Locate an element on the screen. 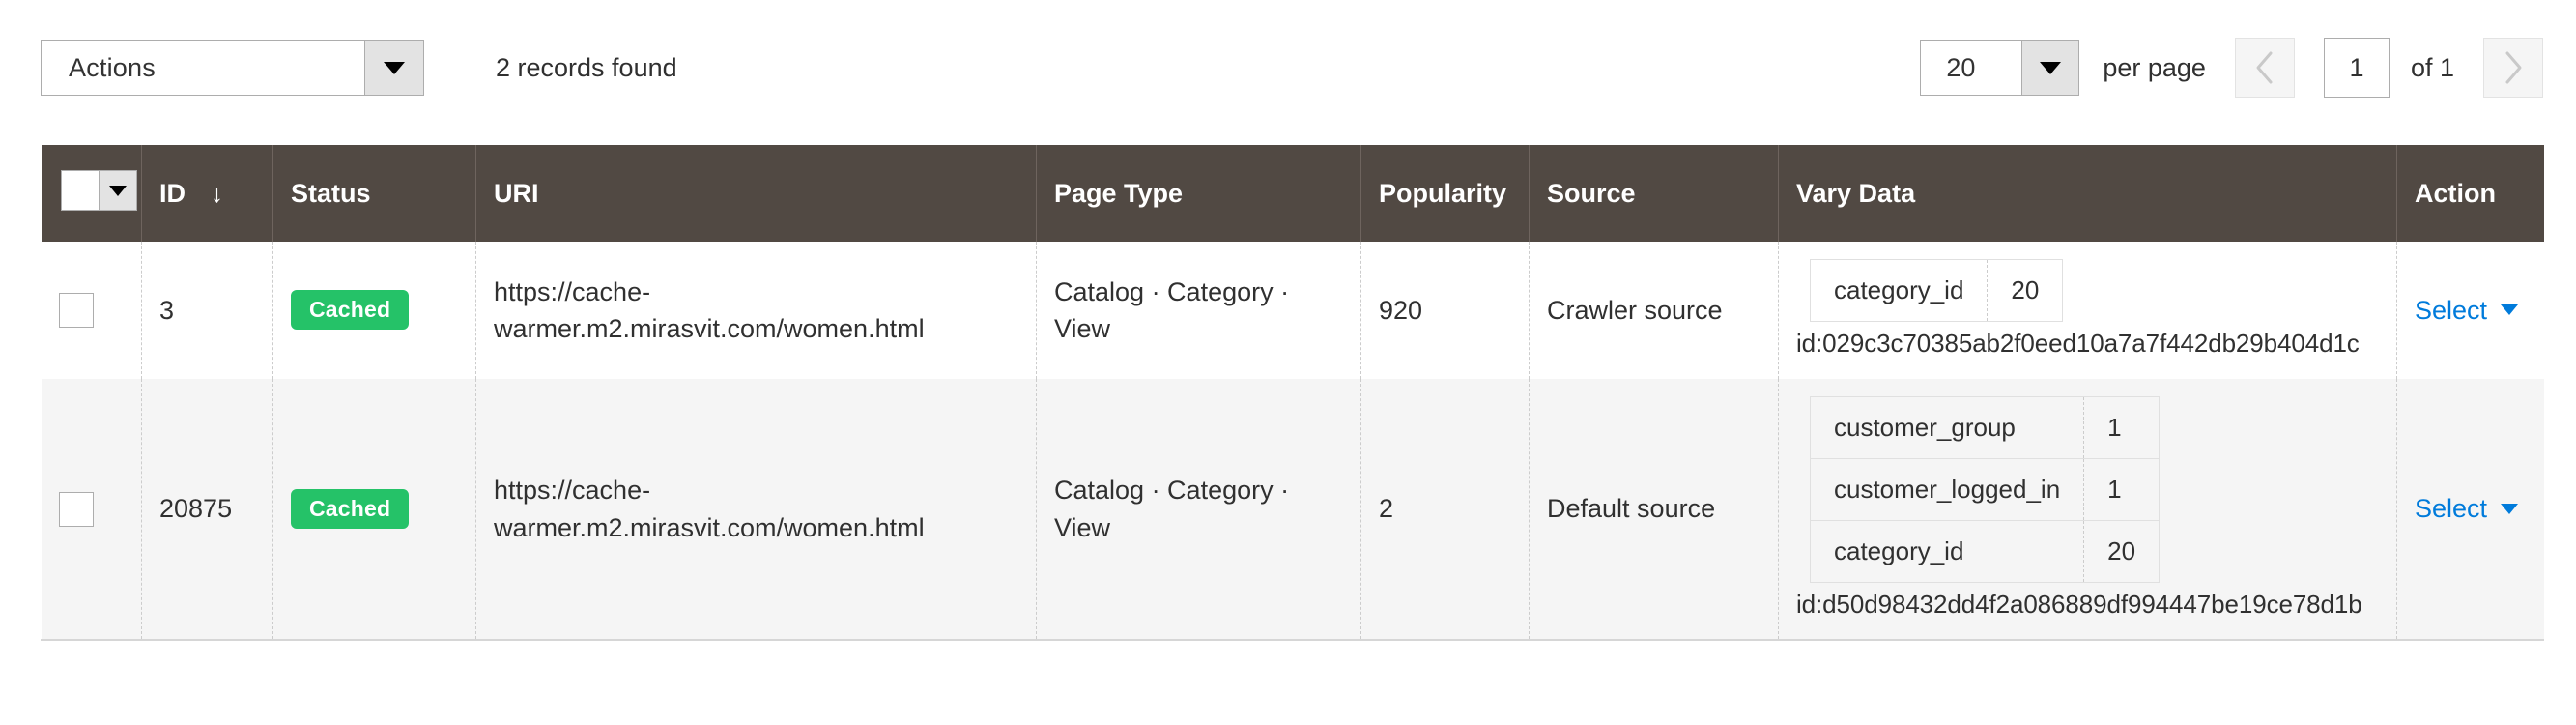 This screenshot has width=2576, height=725. select-all-checkbox is located at coordinates (80, 191).